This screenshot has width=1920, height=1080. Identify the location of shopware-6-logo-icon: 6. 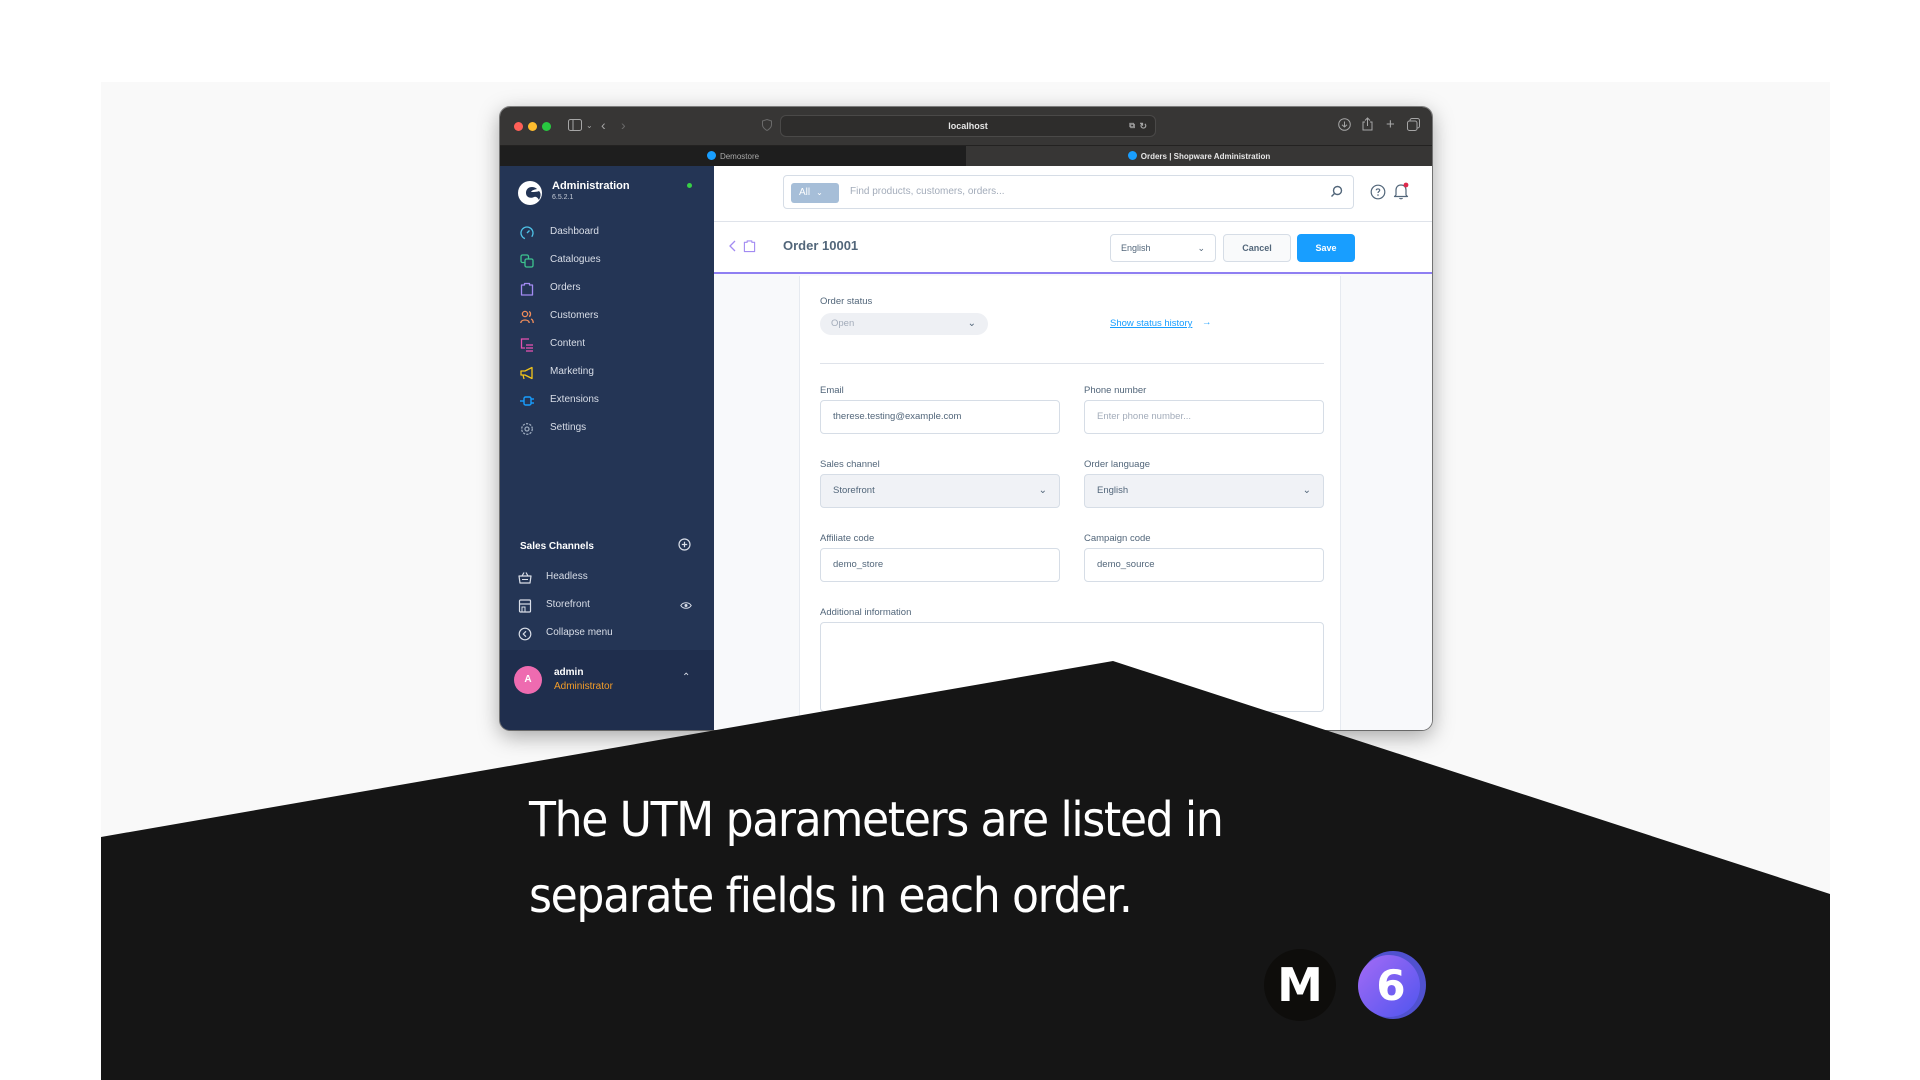
(1392, 985).